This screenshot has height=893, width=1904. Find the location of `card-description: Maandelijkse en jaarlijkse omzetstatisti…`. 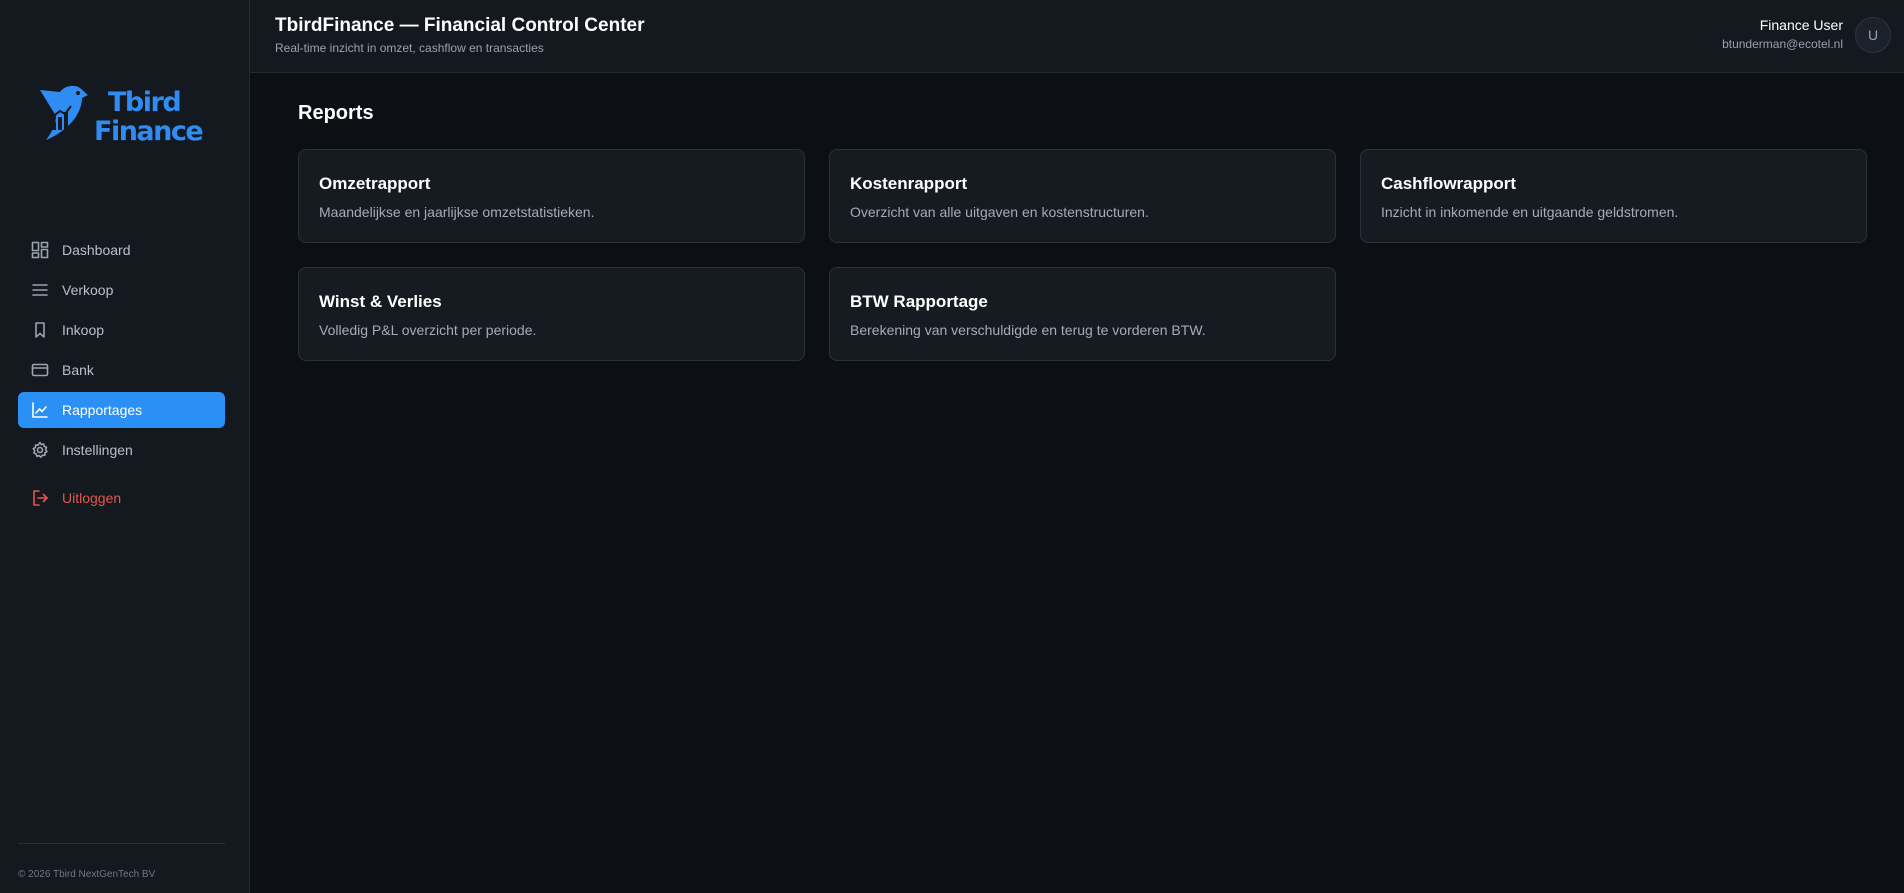

card-description: Maandelijkse en jaarlijkse omzetstatisti… is located at coordinates (457, 212).